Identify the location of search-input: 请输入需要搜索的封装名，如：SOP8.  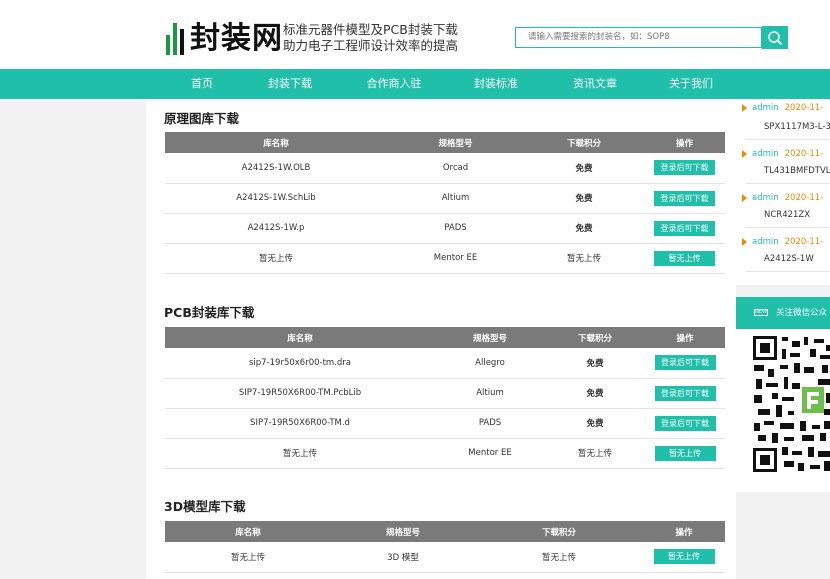
(638, 37).